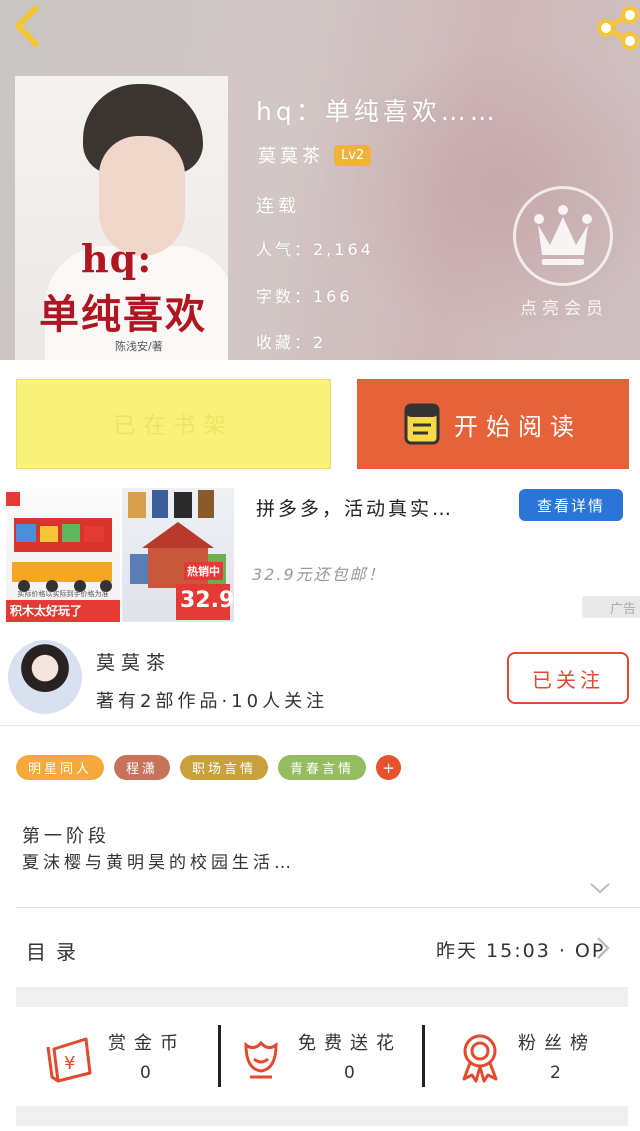 The height and width of the screenshot is (1131, 640). What do you see at coordinates (147, 1043) in the screenshot?
I see `reward-coins-label: 赏金币` at bounding box center [147, 1043].